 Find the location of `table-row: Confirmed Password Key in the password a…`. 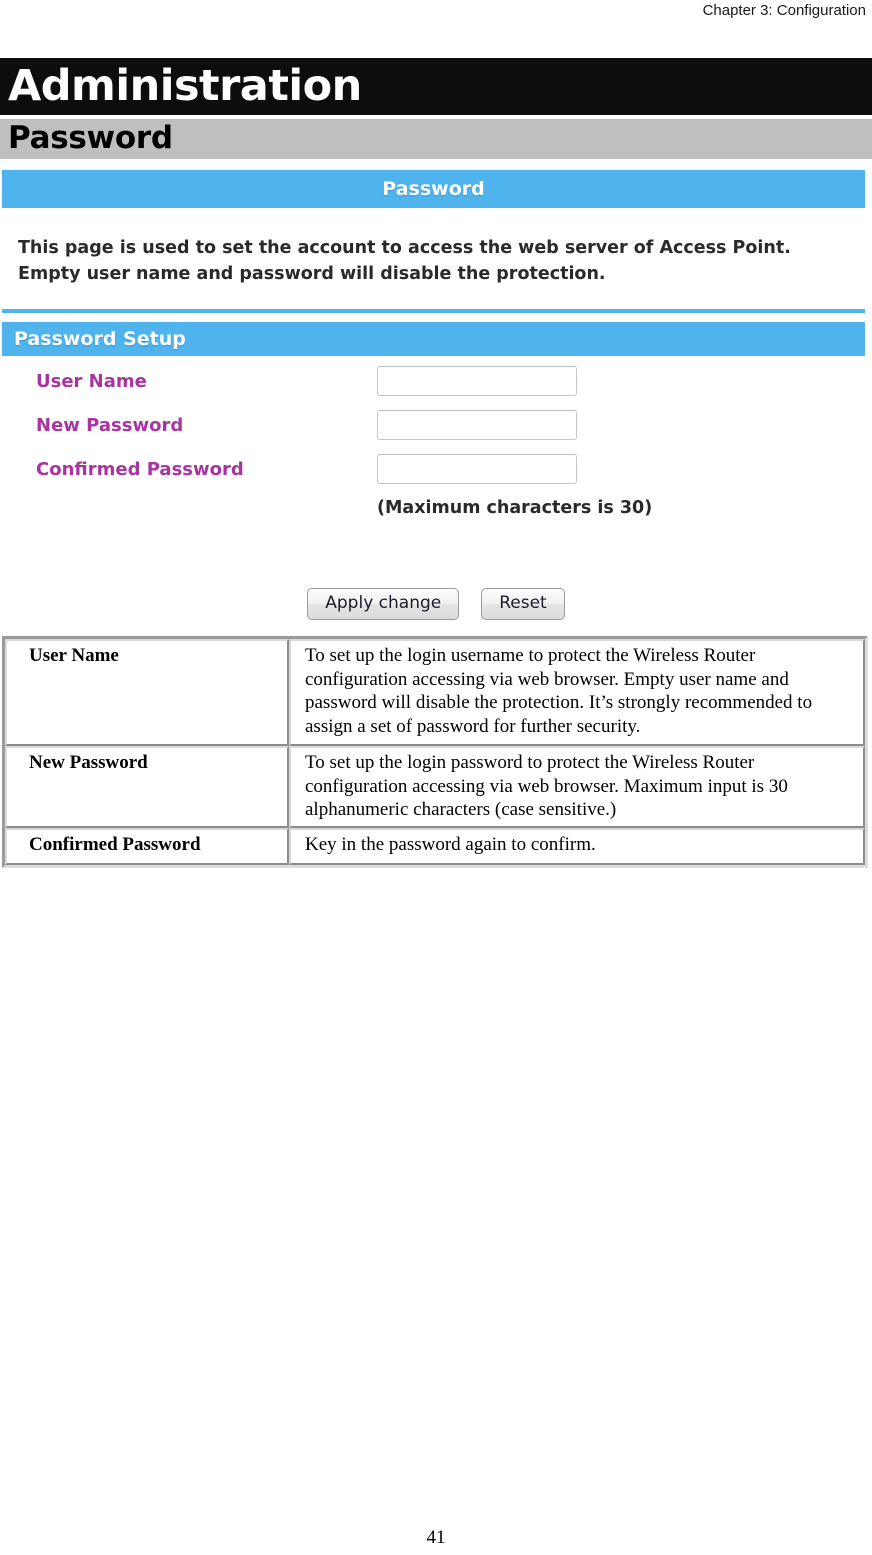

table-row: Confirmed Password Key in the password a… is located at coordinates (435, 846).